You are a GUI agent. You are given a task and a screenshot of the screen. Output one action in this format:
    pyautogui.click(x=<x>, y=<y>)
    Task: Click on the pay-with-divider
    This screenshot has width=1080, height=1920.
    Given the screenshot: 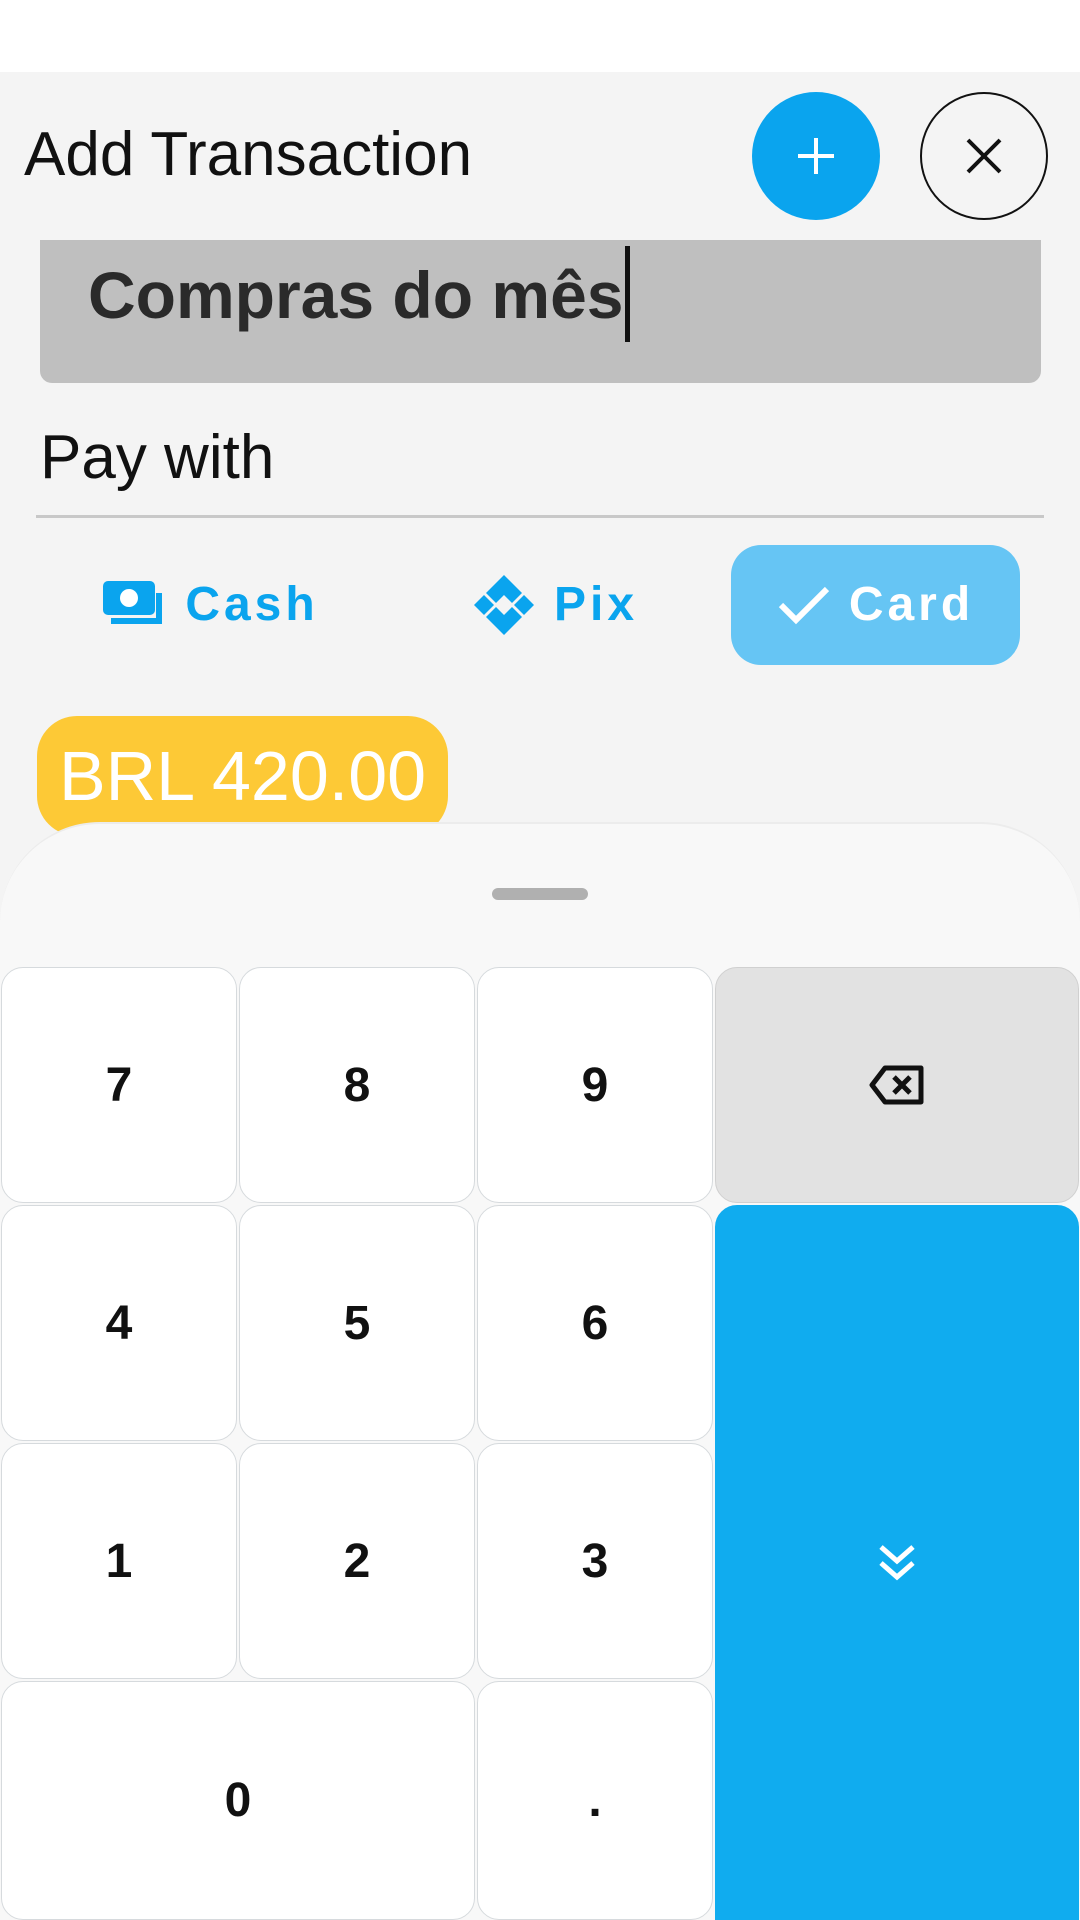 What is the action you would take?
    pyautogui.click(x=540, y=516)
    